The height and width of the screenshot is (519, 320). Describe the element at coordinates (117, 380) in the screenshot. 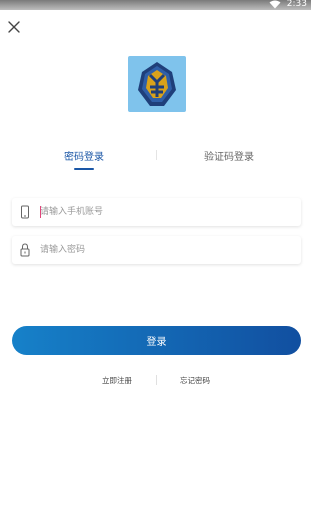

I see `register-link: 立即注册` at that location.